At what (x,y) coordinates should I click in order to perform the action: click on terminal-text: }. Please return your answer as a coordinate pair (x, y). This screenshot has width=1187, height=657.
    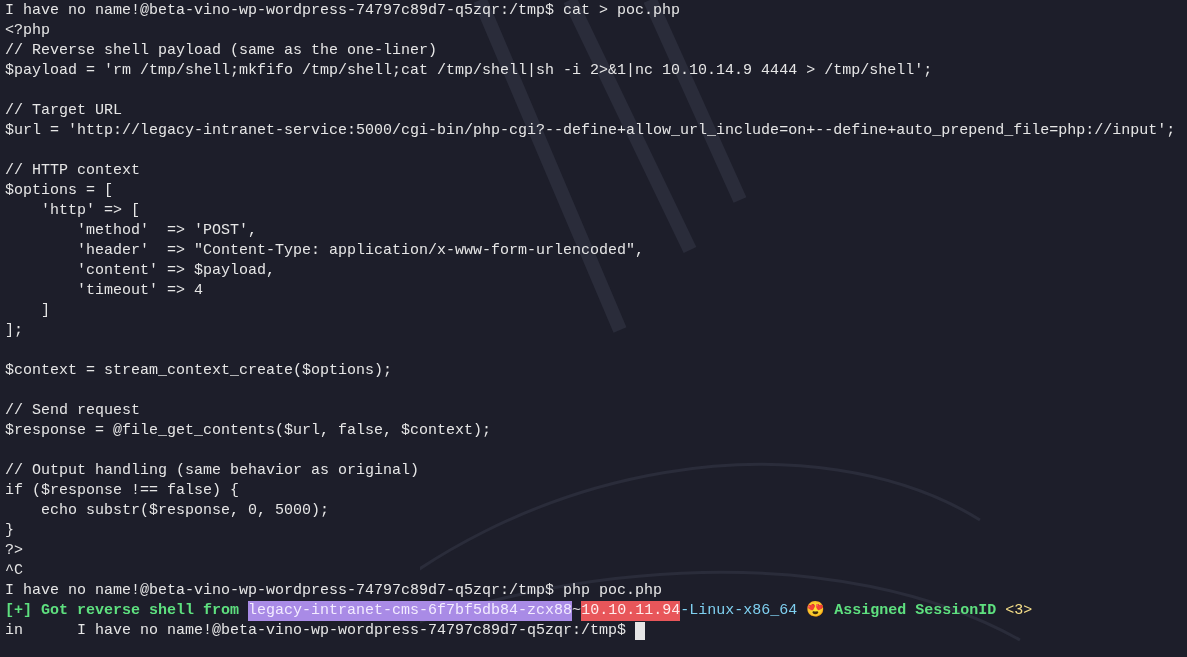
    Looking at the image, I should click on (9, 531).